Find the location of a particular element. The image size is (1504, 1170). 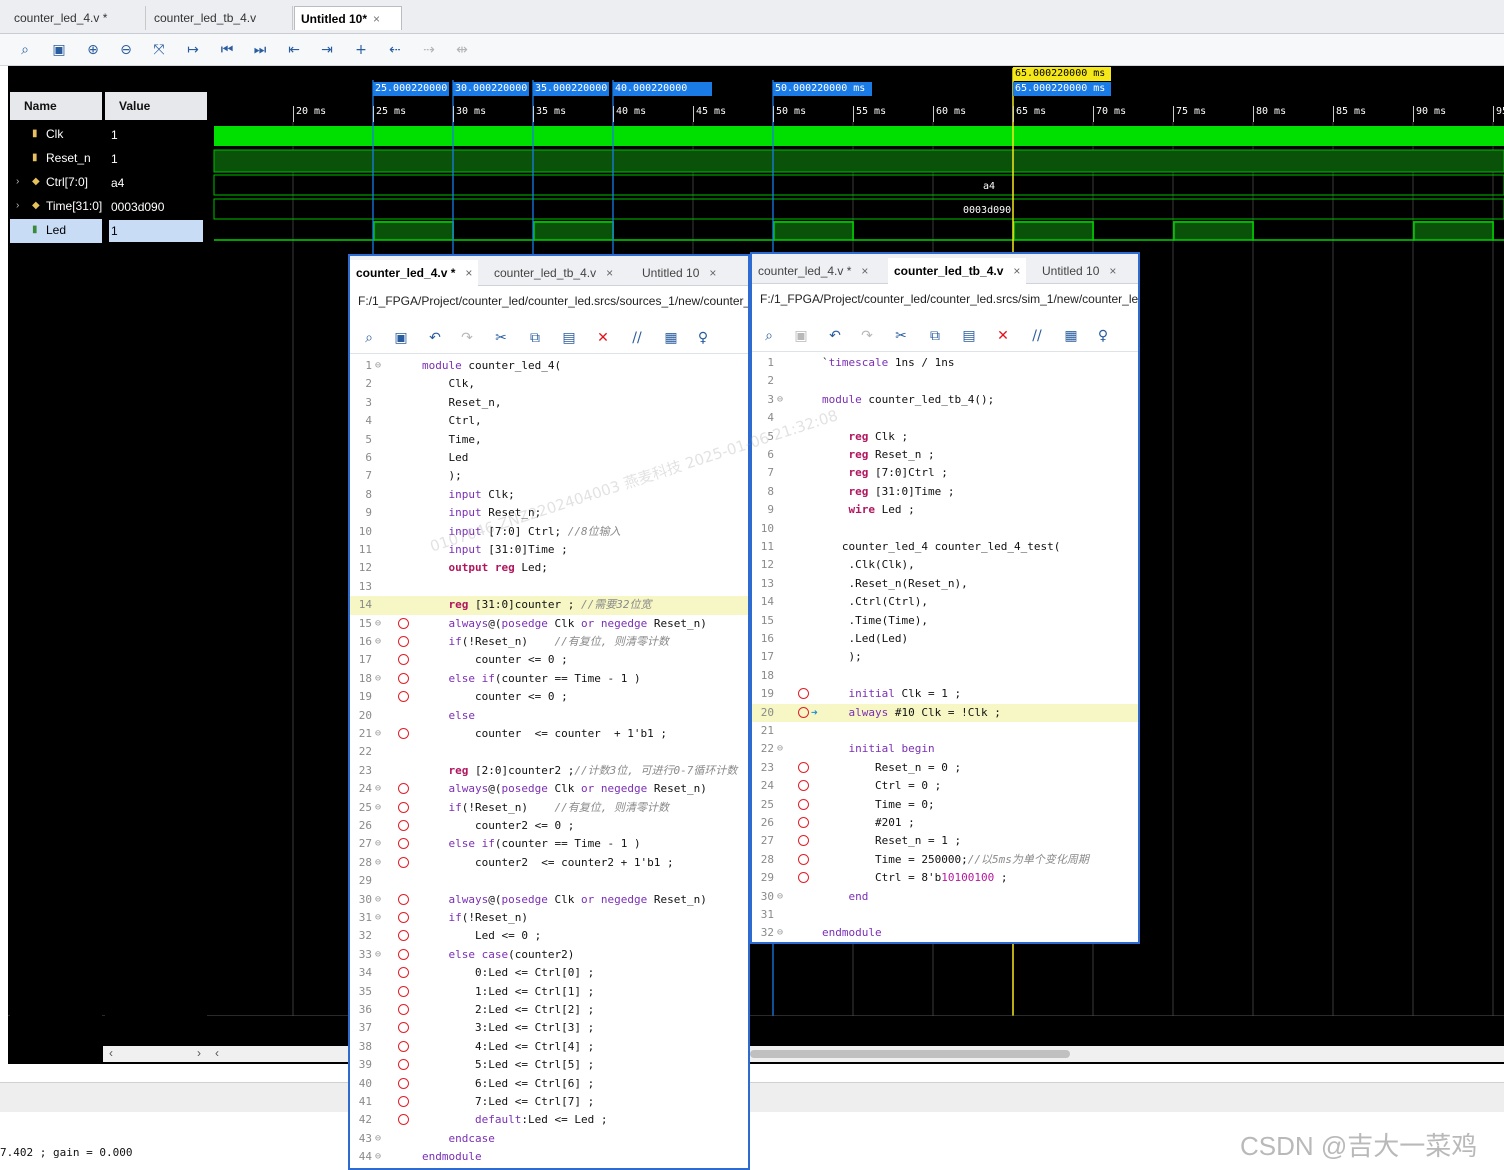

code-line: 18 is located at coordinates (945, 676).